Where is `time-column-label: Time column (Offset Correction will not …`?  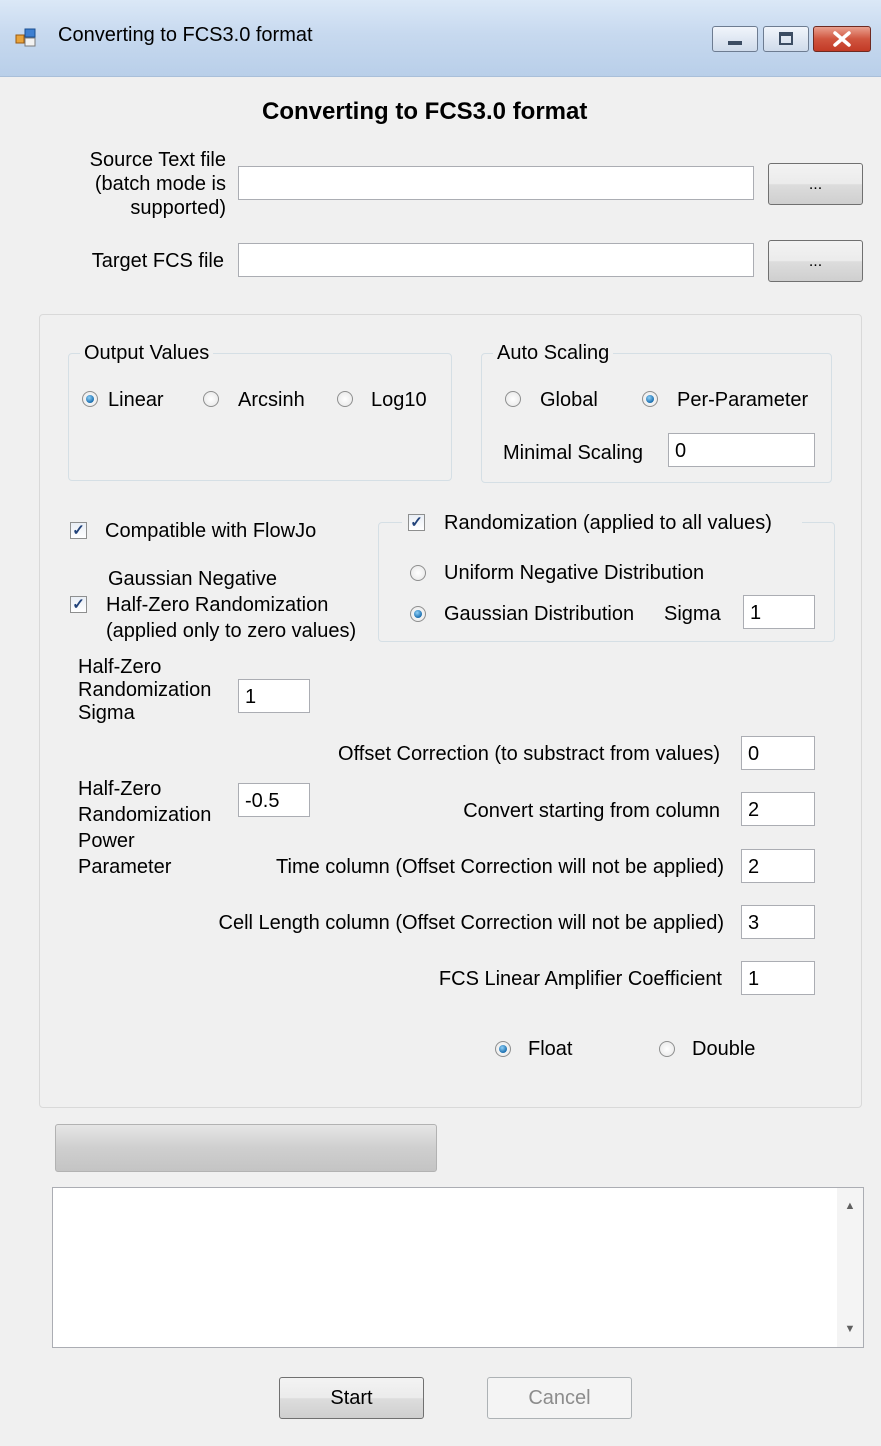 time-column-label: Time column (Offset Correction will not … is located at coordinates (500, 867).